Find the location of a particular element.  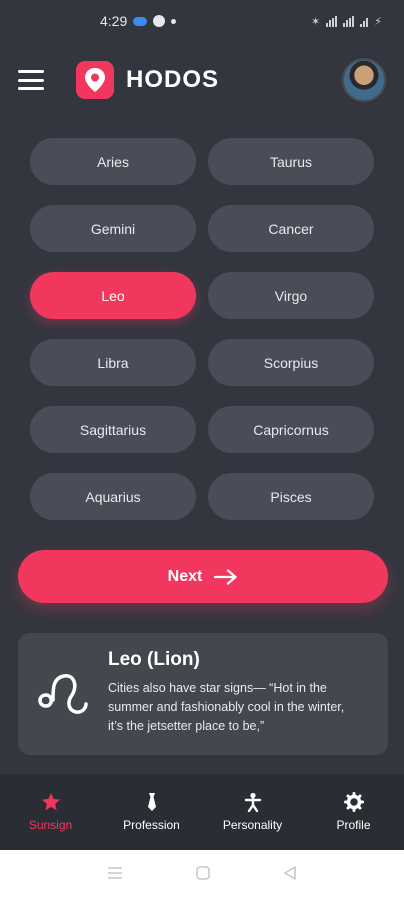

sign-aquarius-button: Aquarius is located at coordinates (113, 496).